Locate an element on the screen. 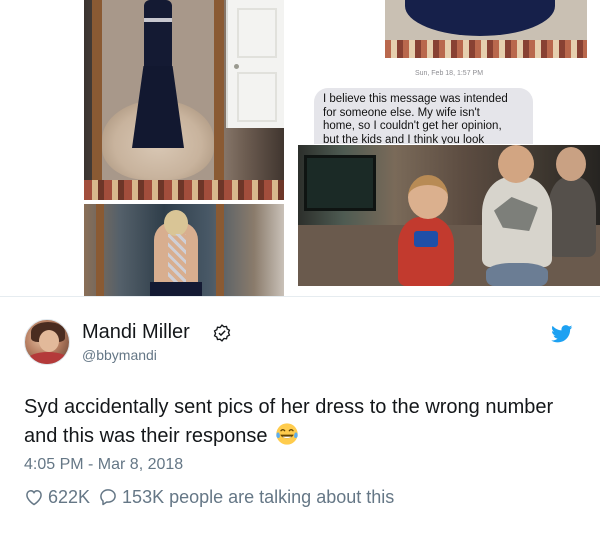 The image size is (600, 536). message-line: I believe this message was intended is located at coordinates (415, 99).